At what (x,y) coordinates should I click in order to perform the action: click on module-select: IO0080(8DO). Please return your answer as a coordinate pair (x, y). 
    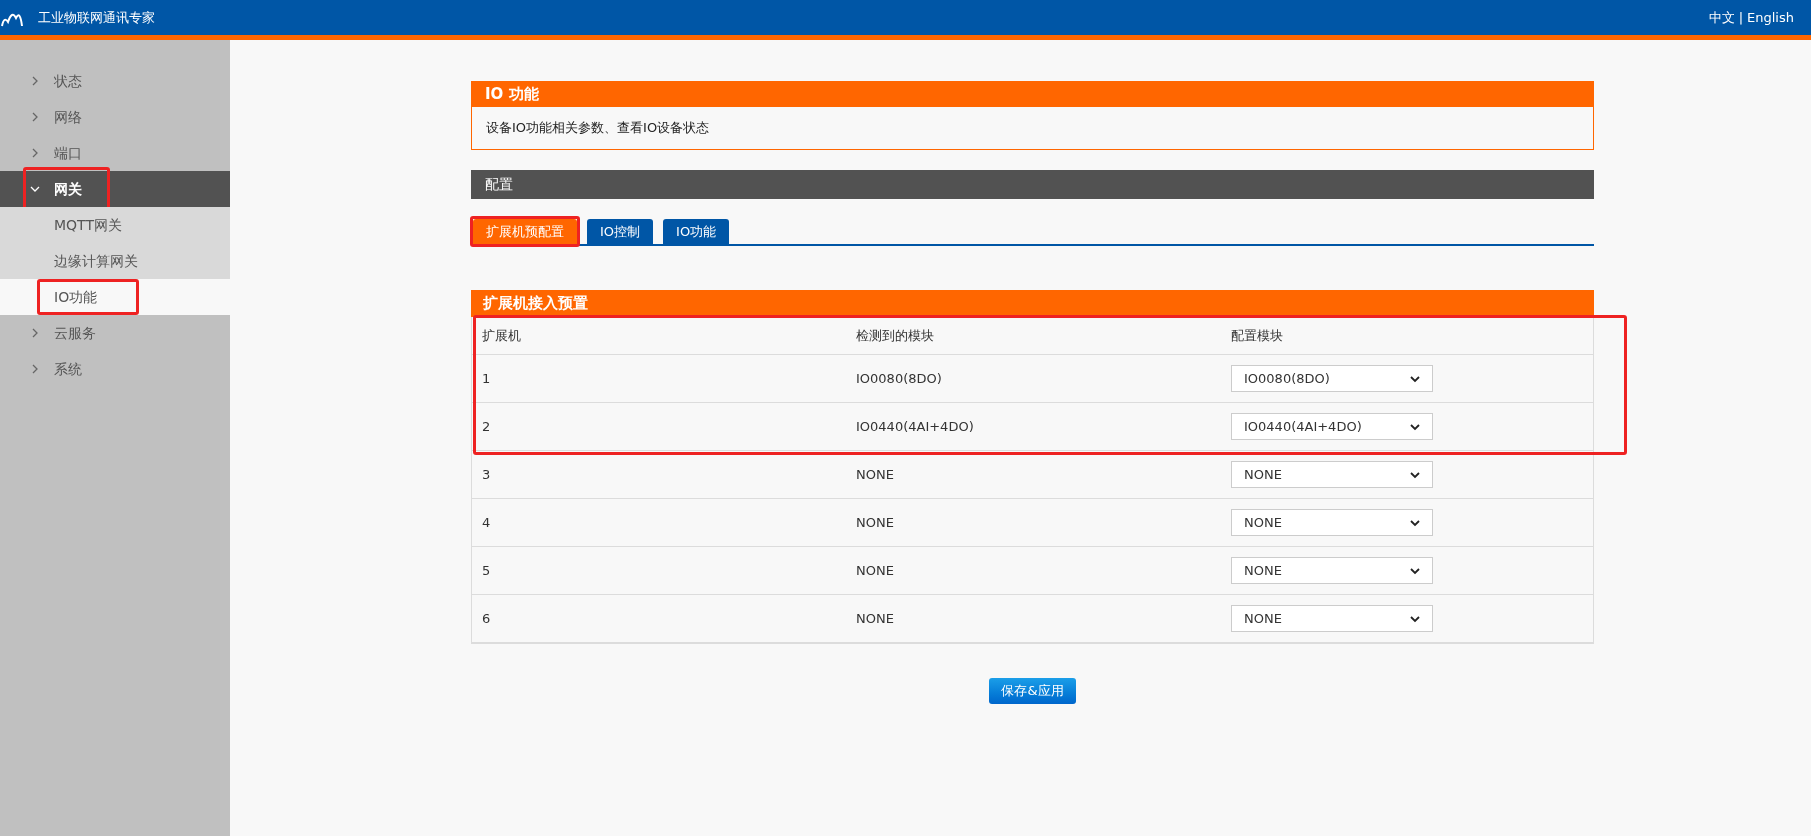
    Looking at the image, I should click on (1332, 378).